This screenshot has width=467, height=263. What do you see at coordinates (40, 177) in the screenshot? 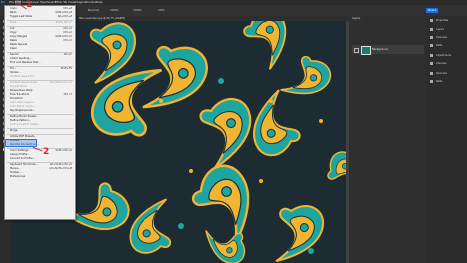
I see `edit-menu-item-preferences: Preferences` at bounding box center [40, 177].